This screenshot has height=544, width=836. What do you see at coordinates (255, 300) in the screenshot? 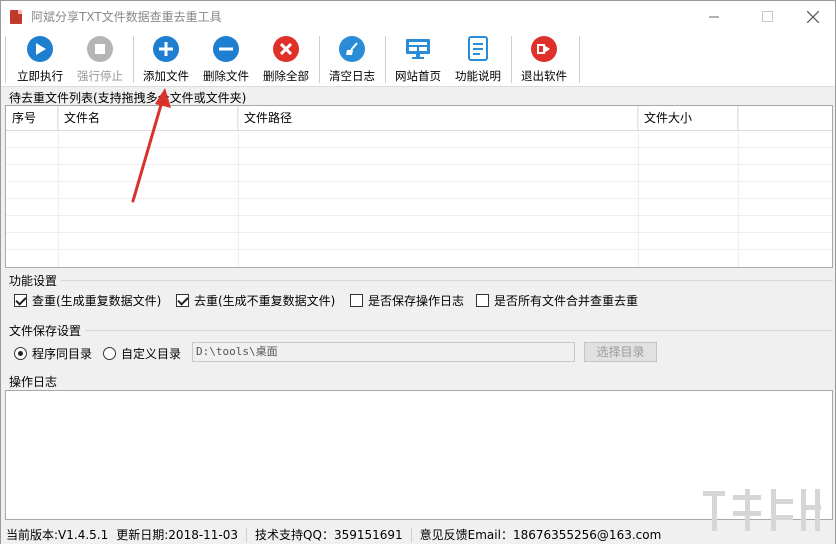
I see `remove-duplicates-checkbox: 去重(生成不重复数据文件)` at bounding box center [255, 300].